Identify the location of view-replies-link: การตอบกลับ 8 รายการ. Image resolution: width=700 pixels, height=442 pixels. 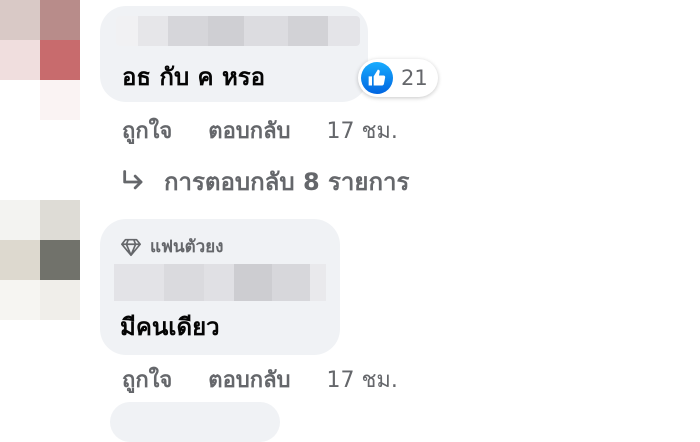
(264, 181).